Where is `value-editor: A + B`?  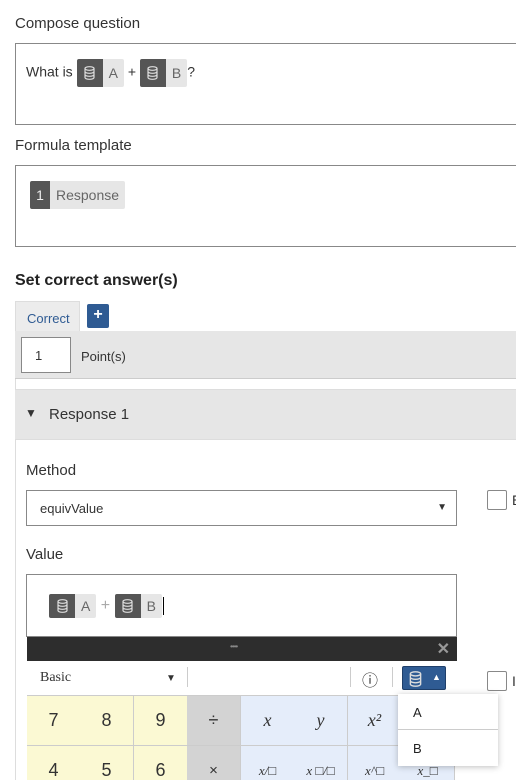
value-editor: A + B is located at coordinates (241, 605).